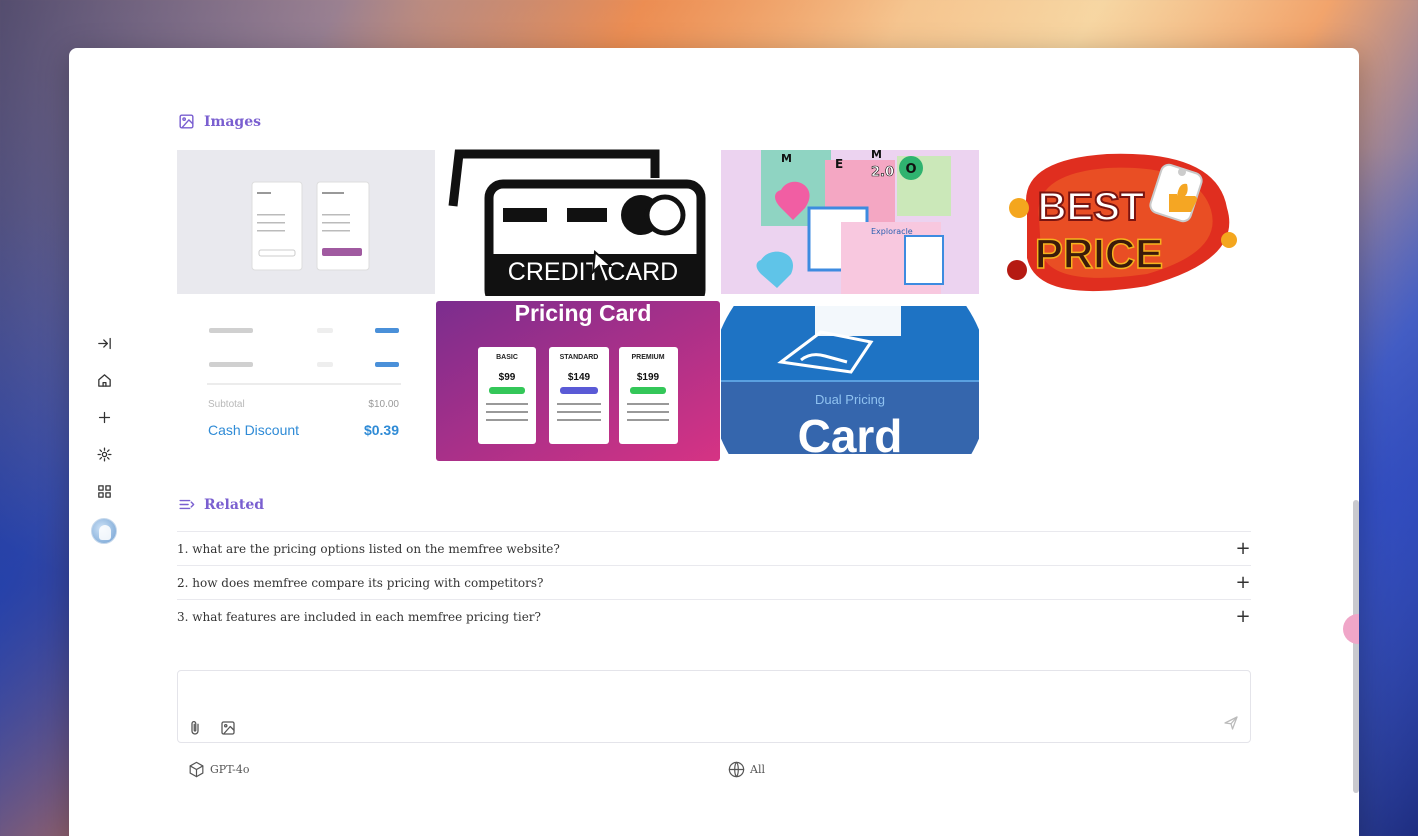 The image size is (1418, 836). What do you see at coordinates (736, 769) in the screenshot?
I see `globe-icon` at bounding box center [736, 769].